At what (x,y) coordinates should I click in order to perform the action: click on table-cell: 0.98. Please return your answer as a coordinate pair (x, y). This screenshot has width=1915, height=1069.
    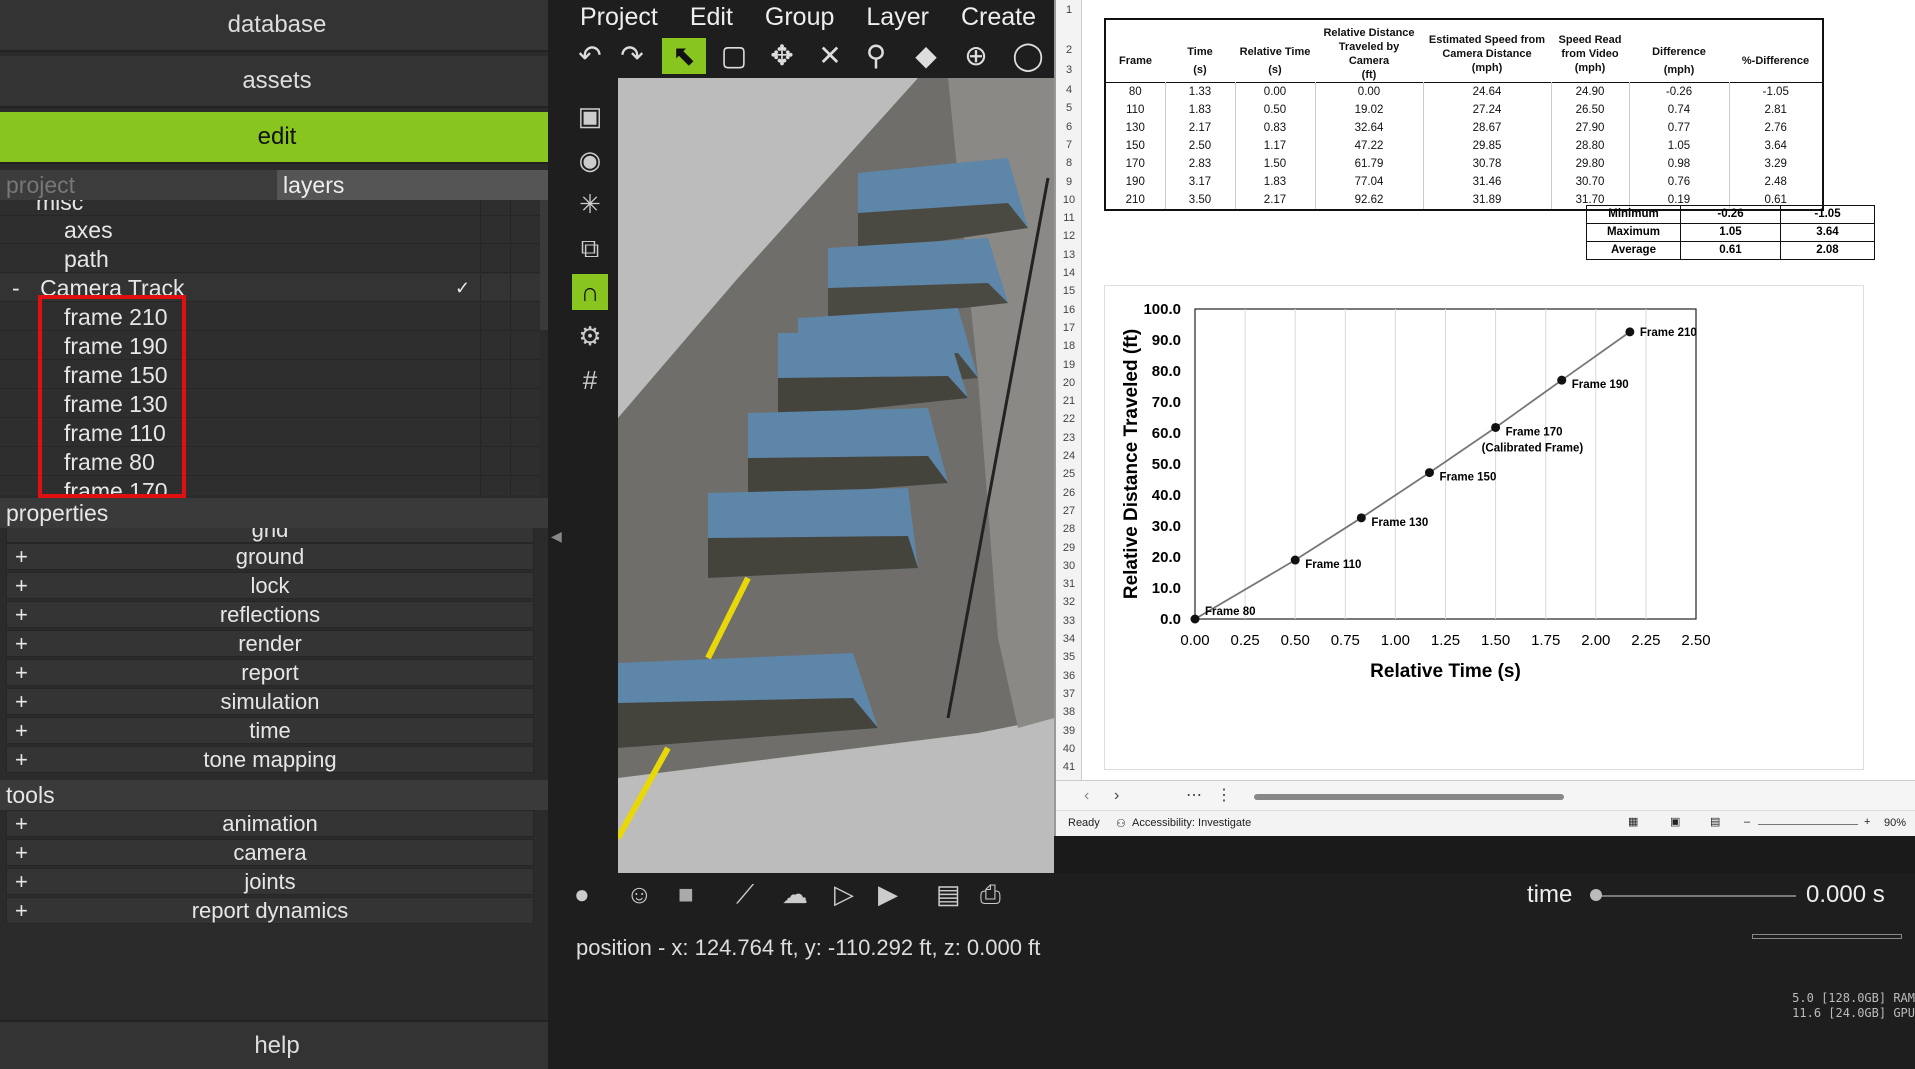
    Looking at the image, I should click on (1678, 164).